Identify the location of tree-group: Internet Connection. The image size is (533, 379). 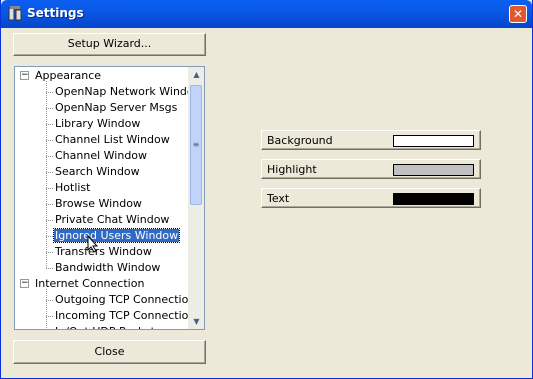
(89, 284).